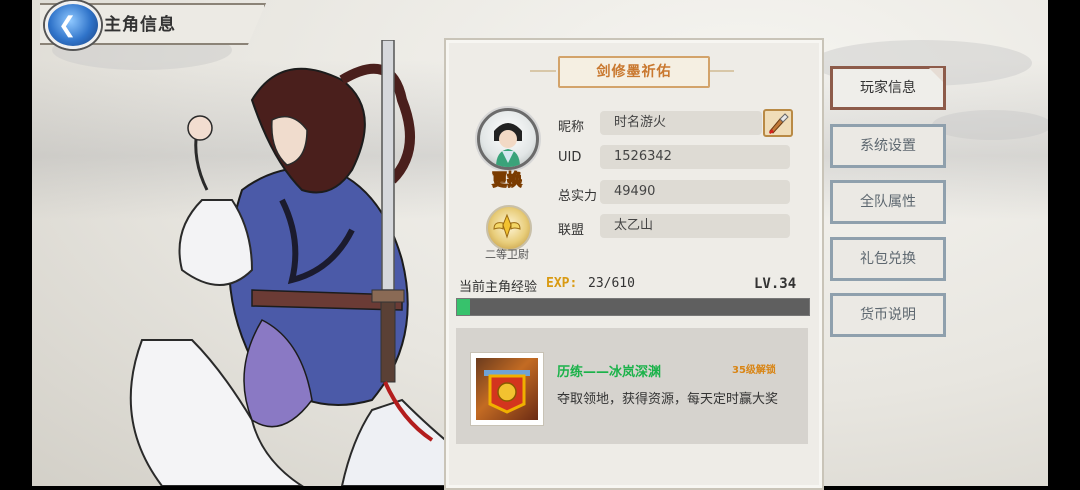 This screenshot has width=1080, height=490. I want to click on brush-icon, so click(779, 123).